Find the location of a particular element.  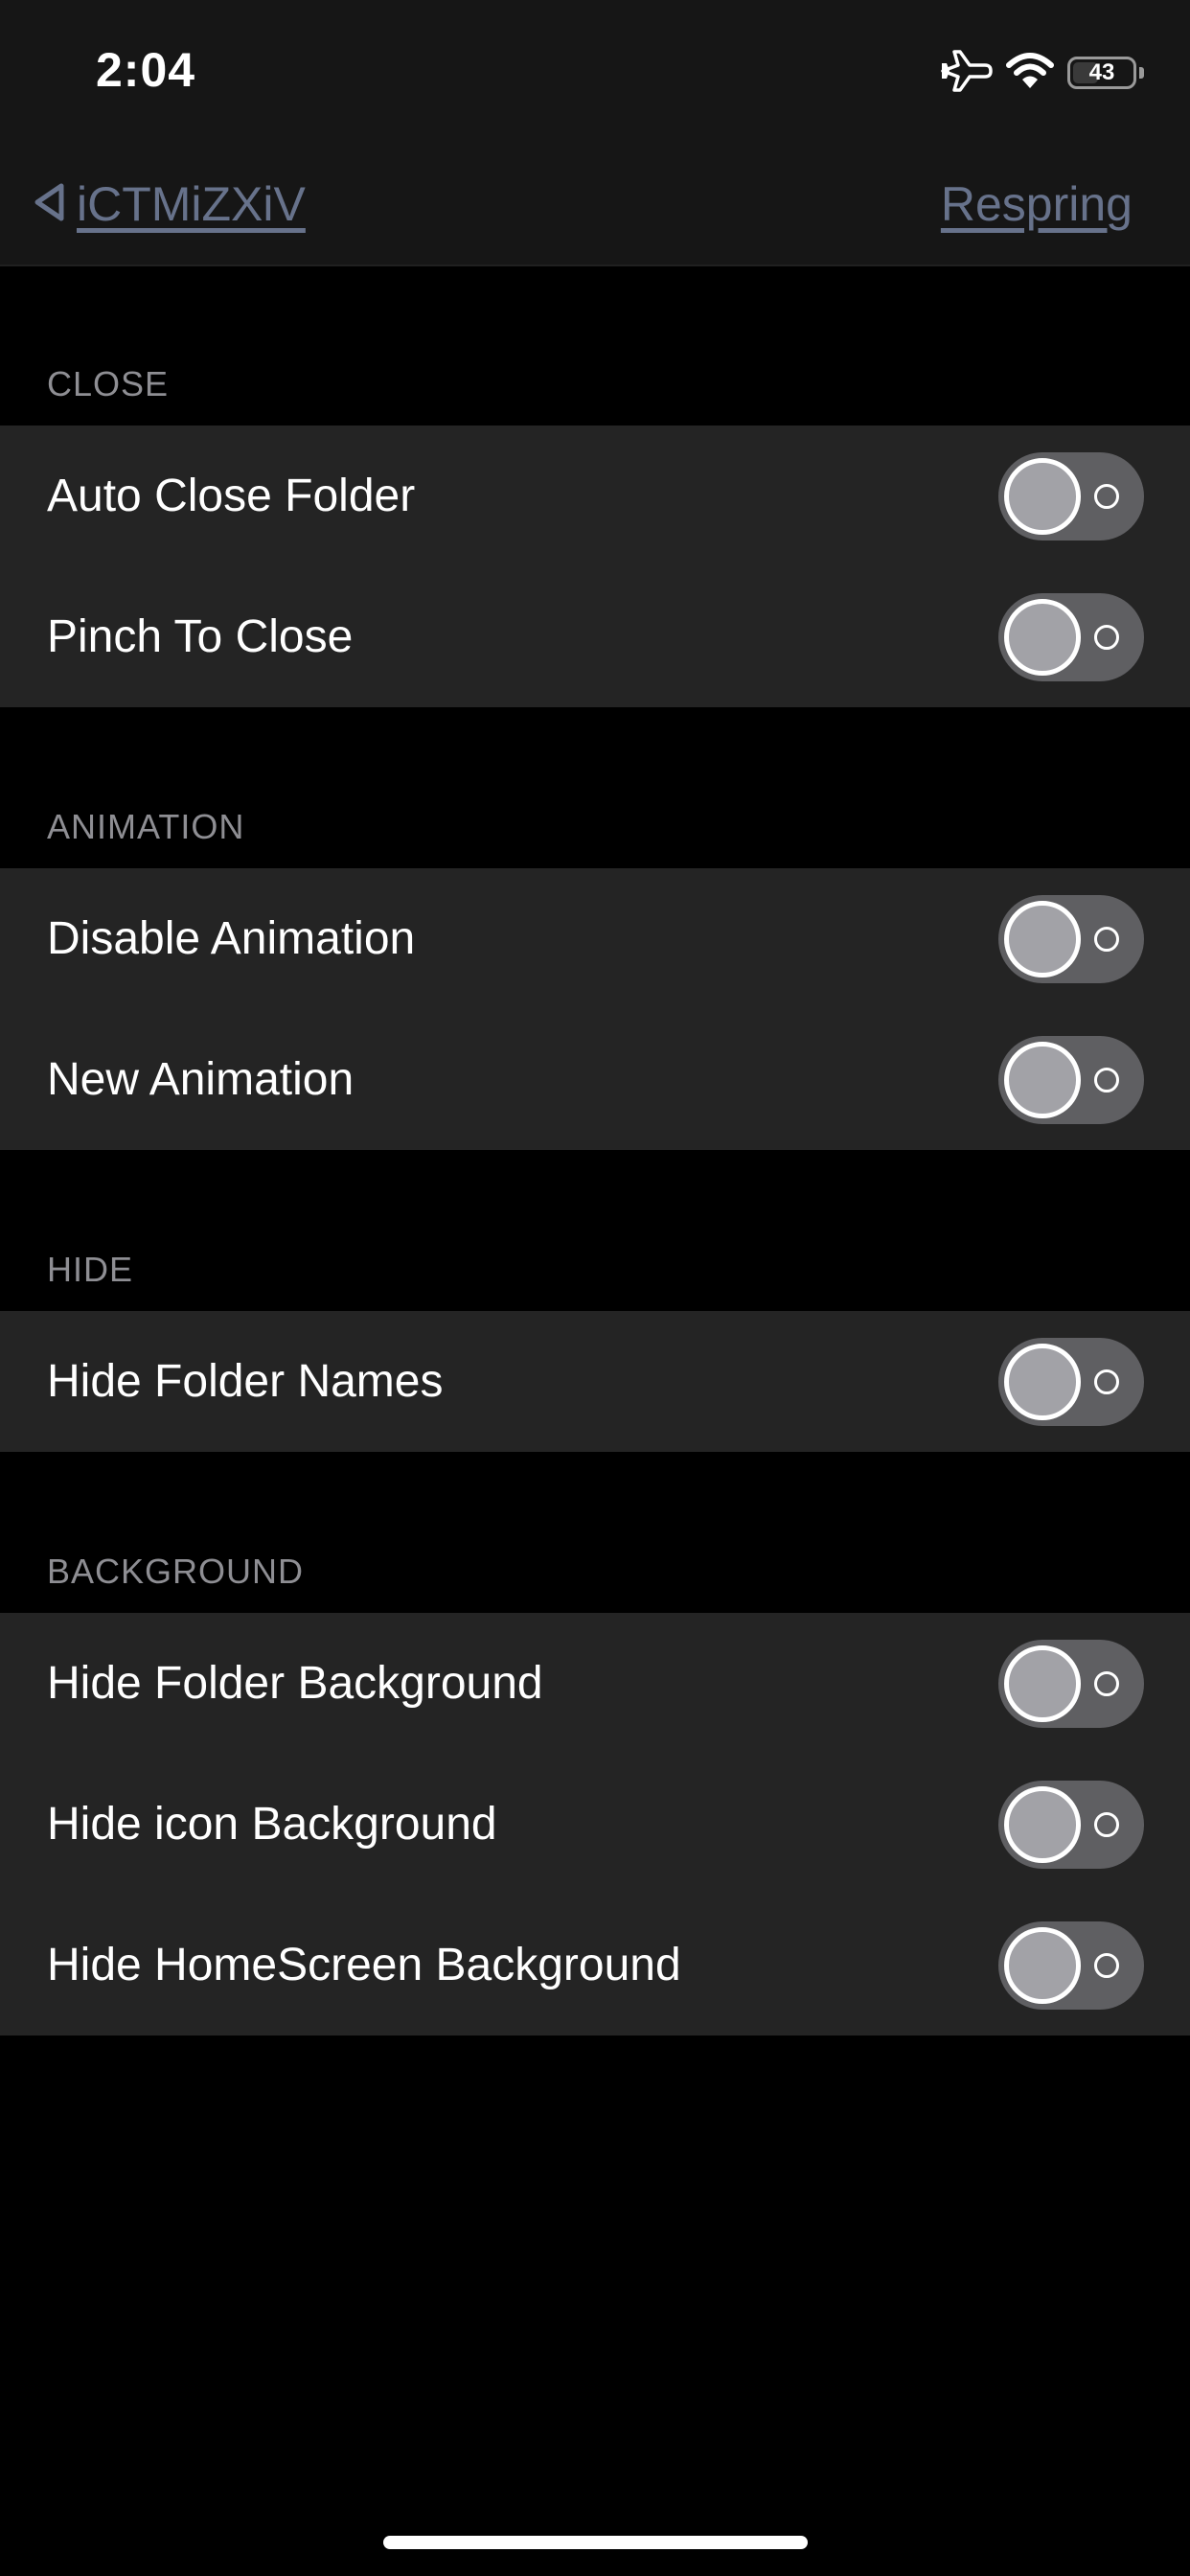

setting-row: Auto Close Folder is located at coordinates (595, 496).